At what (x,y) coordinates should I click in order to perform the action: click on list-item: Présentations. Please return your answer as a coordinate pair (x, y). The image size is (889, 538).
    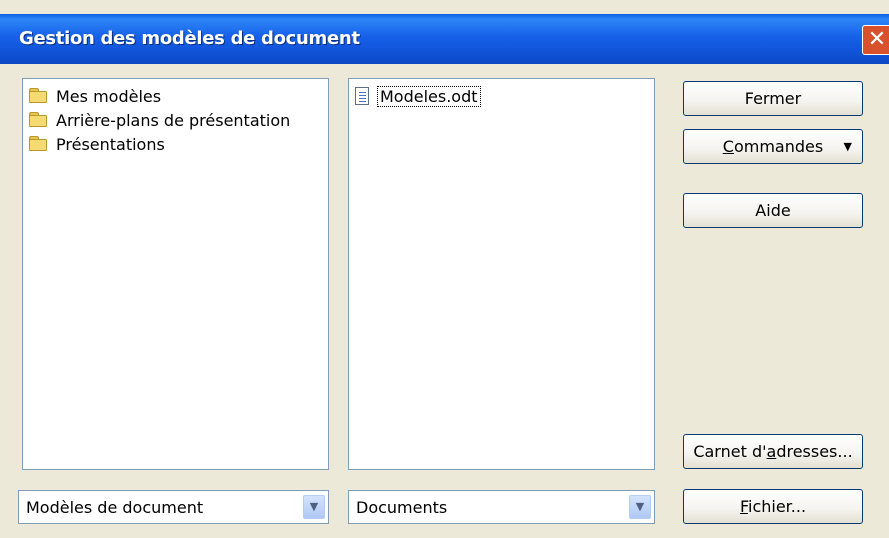
    Looking at the image, I should click on (97, 144).